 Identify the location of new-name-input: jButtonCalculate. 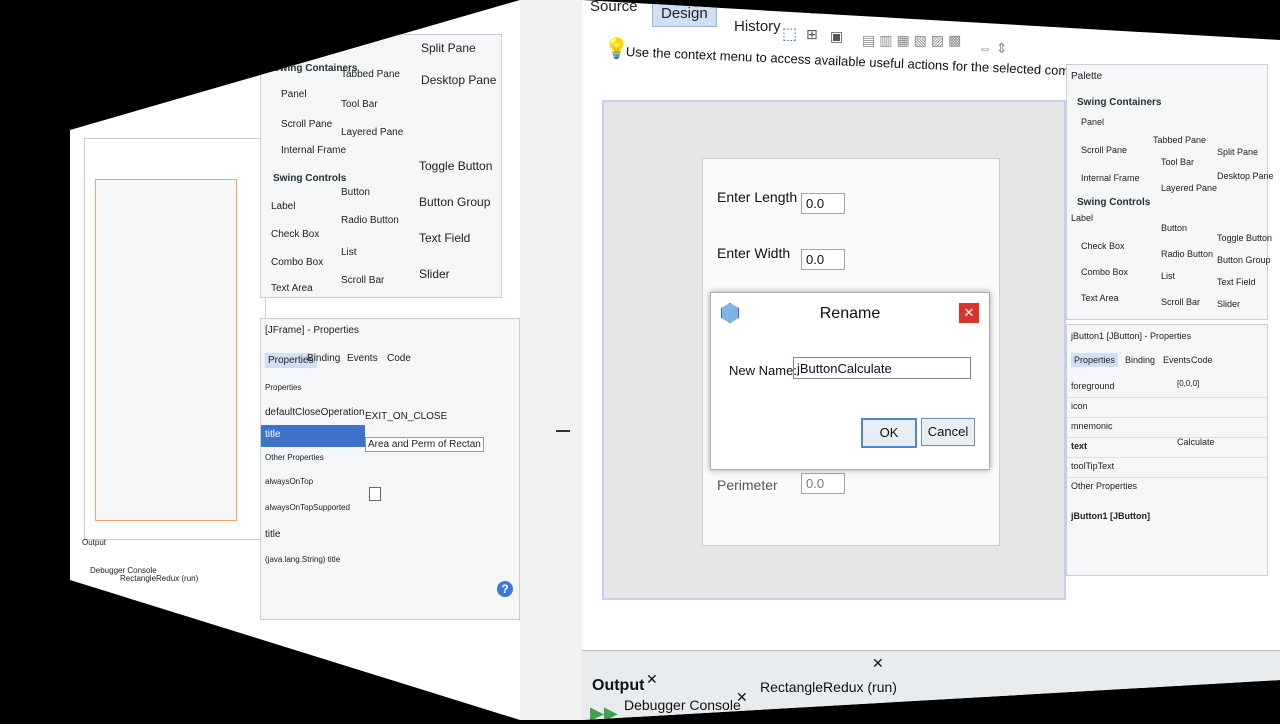
(882, 368).